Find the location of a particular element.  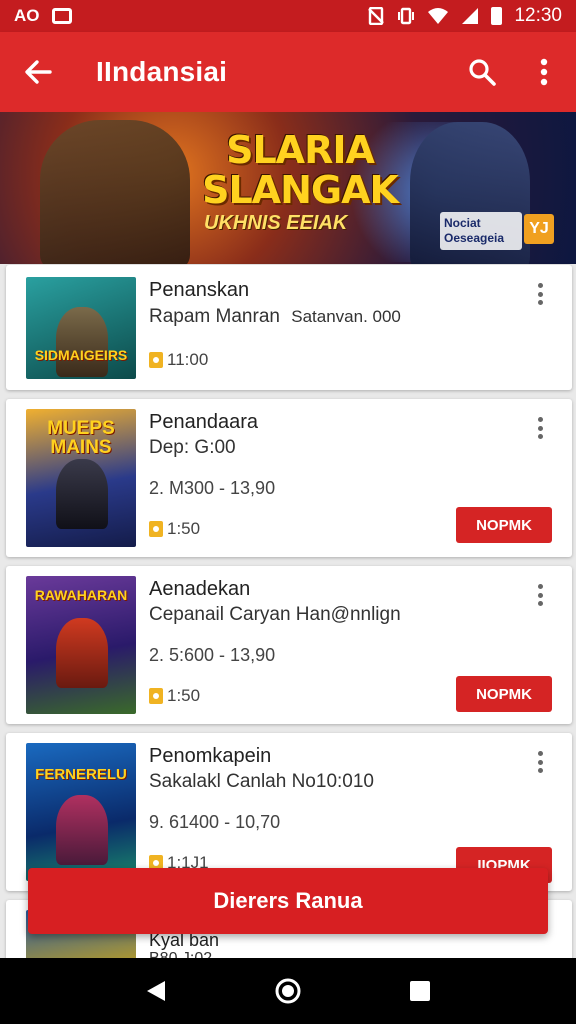

search-button is located at coordinates (482, 72).